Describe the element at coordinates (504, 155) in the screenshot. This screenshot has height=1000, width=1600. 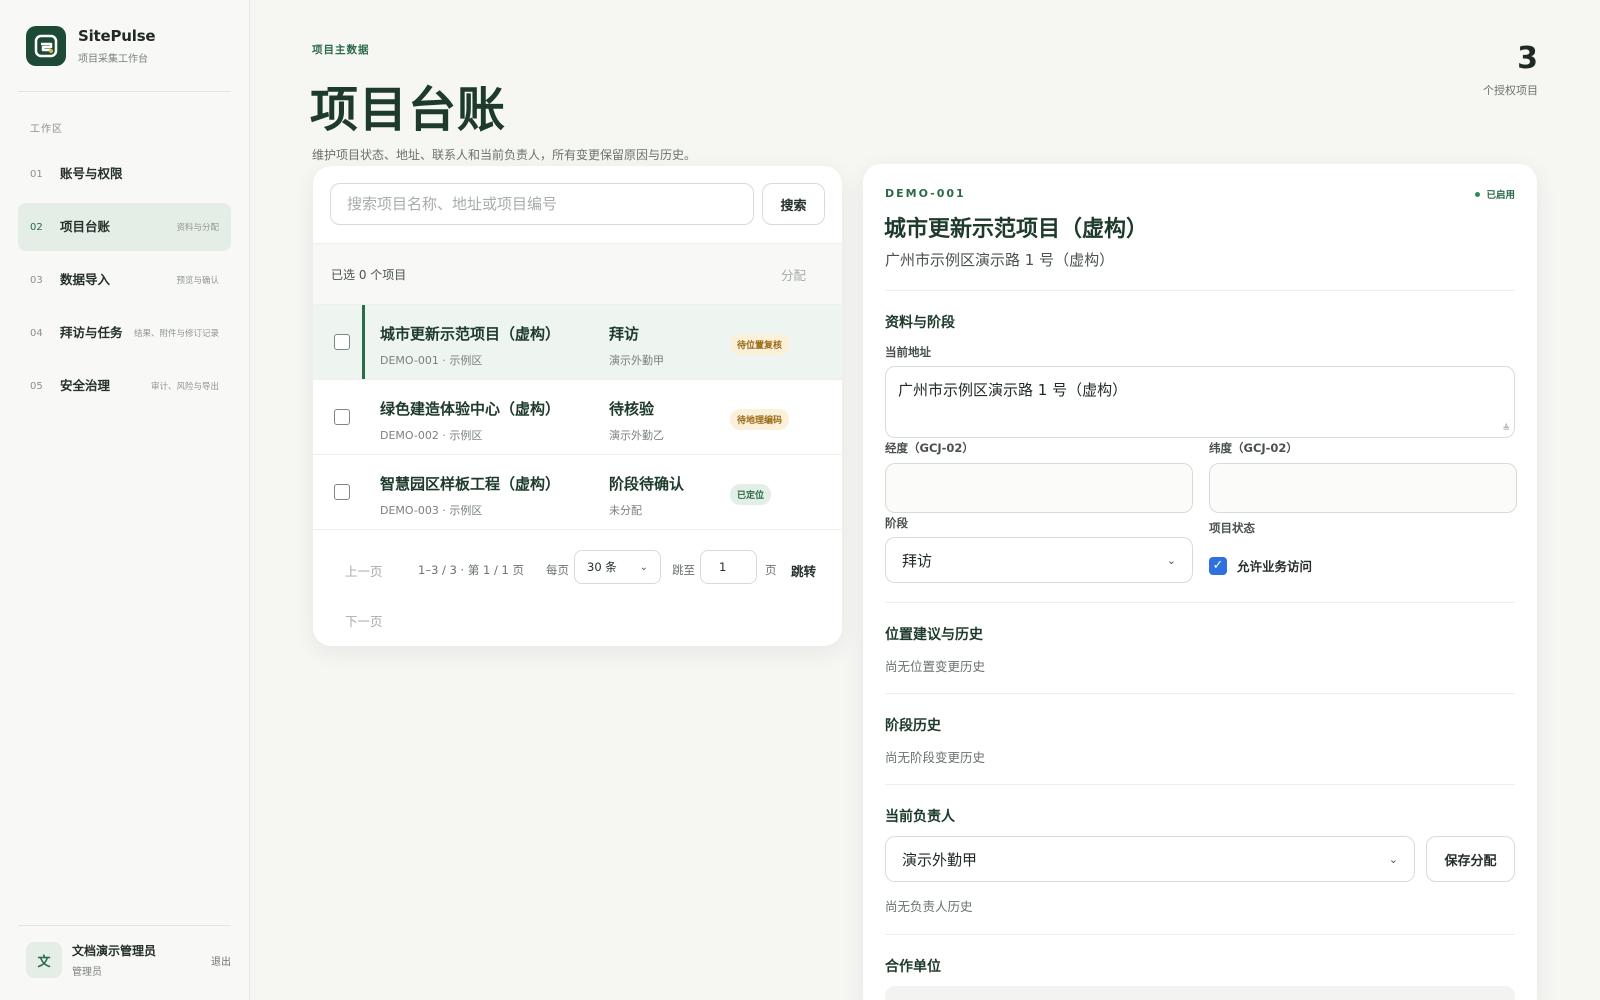
I see `page-description: 维护项目状态、地址、联系人和当前负责人，所有变更保留原因与历史。` at that location.